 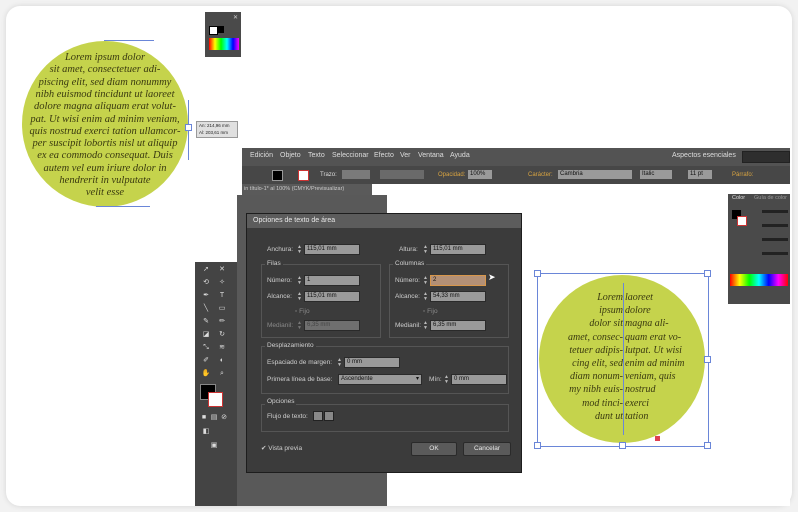 What do you see at coordinates (458, 280) in the screenshot?
I see `columnas-numero-field: 2` at bounding box center [458, 280].